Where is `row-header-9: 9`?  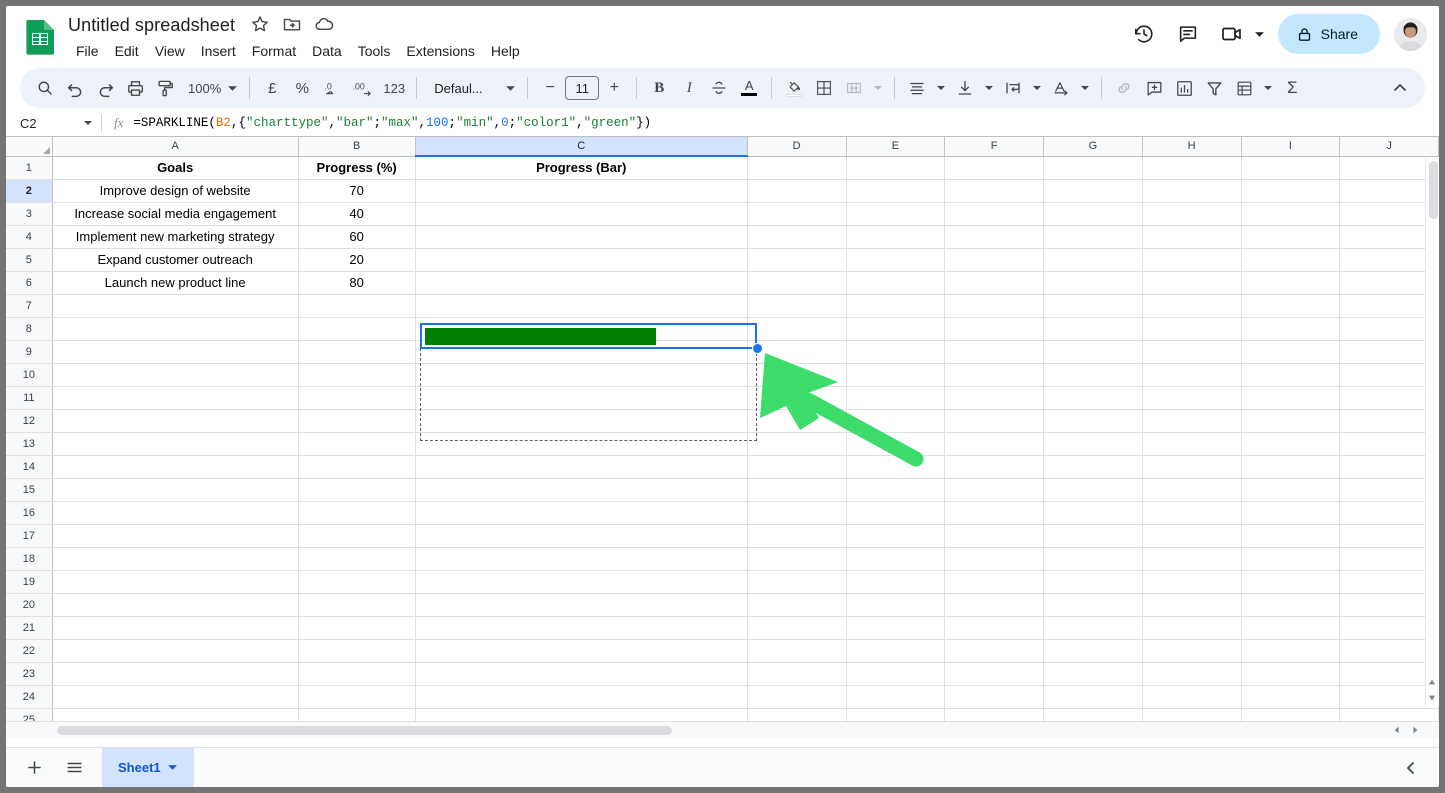 row-header-9: 9 is located at coordinates (29, 352).